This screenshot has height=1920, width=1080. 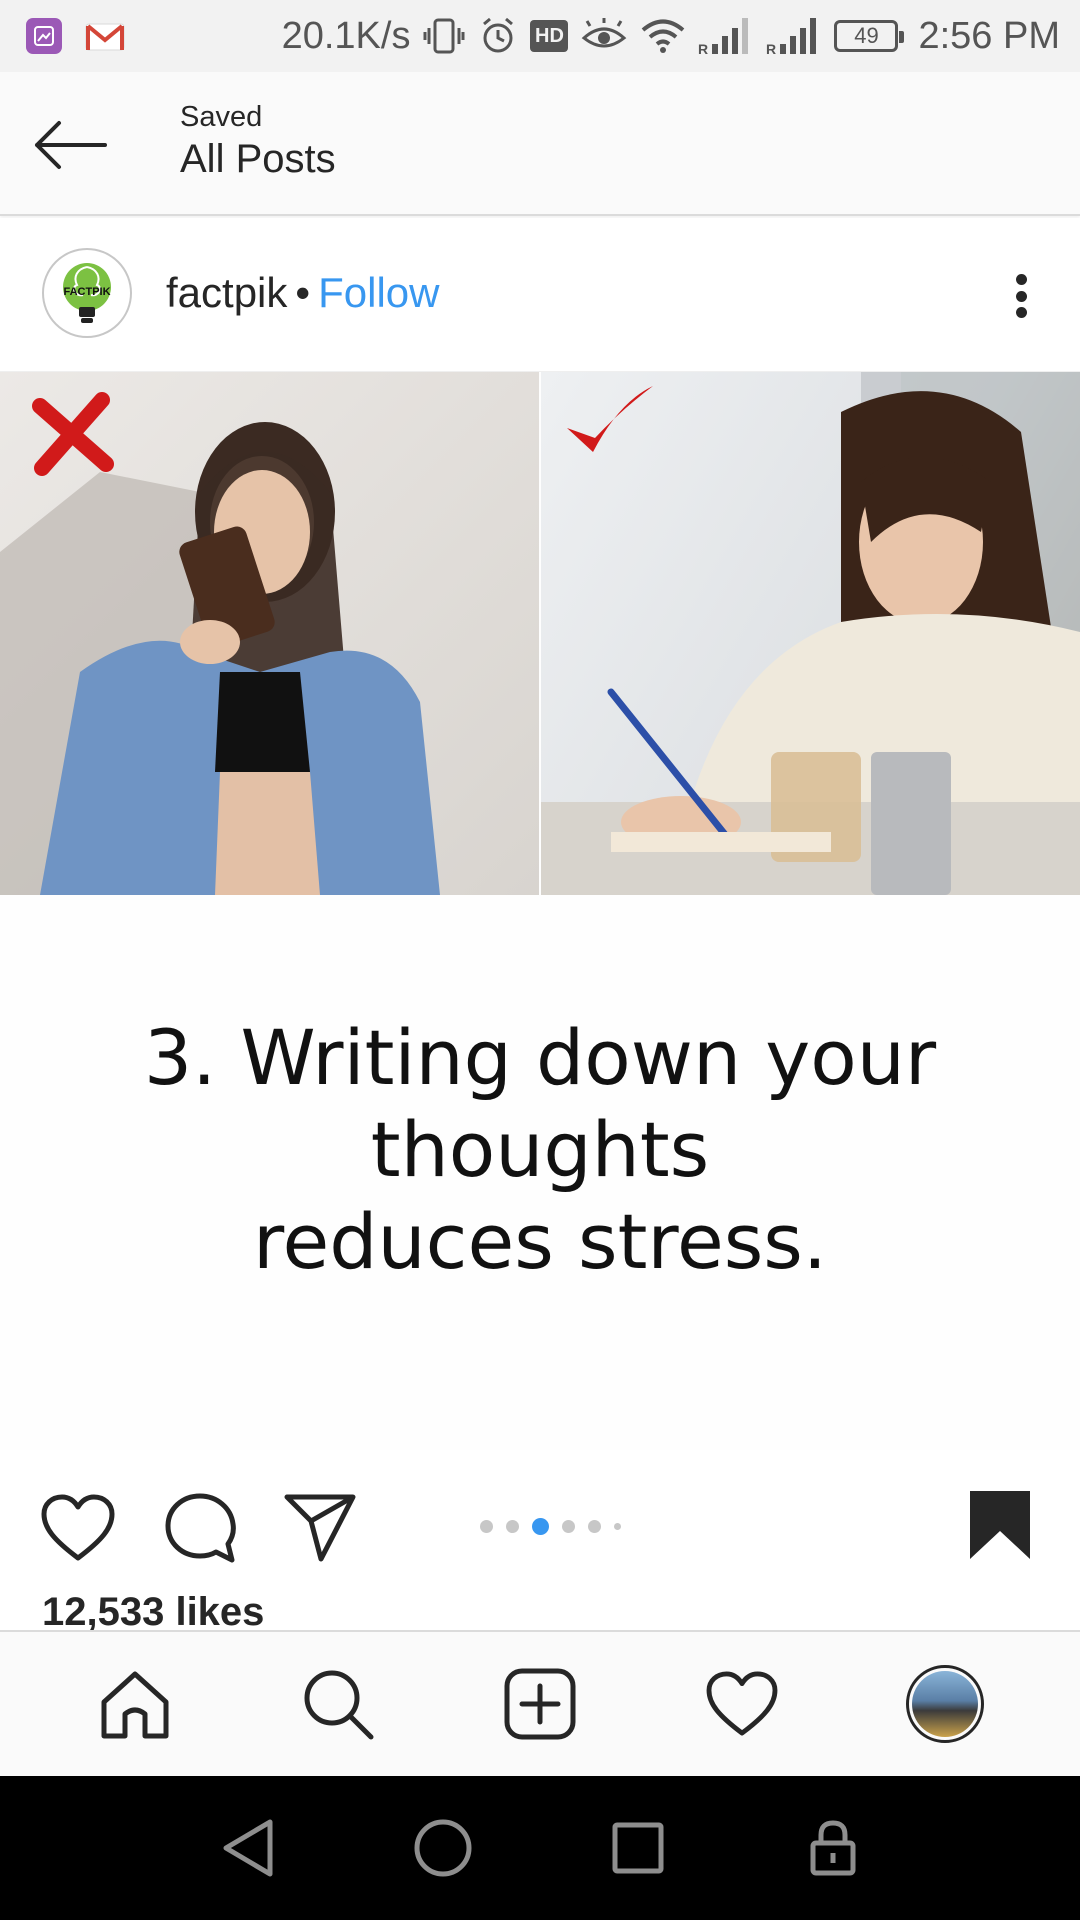 What do you see at coordinates (549, 36) in the screenshot?
I see `hd-badge: HD` at bounding box center [549, 36].